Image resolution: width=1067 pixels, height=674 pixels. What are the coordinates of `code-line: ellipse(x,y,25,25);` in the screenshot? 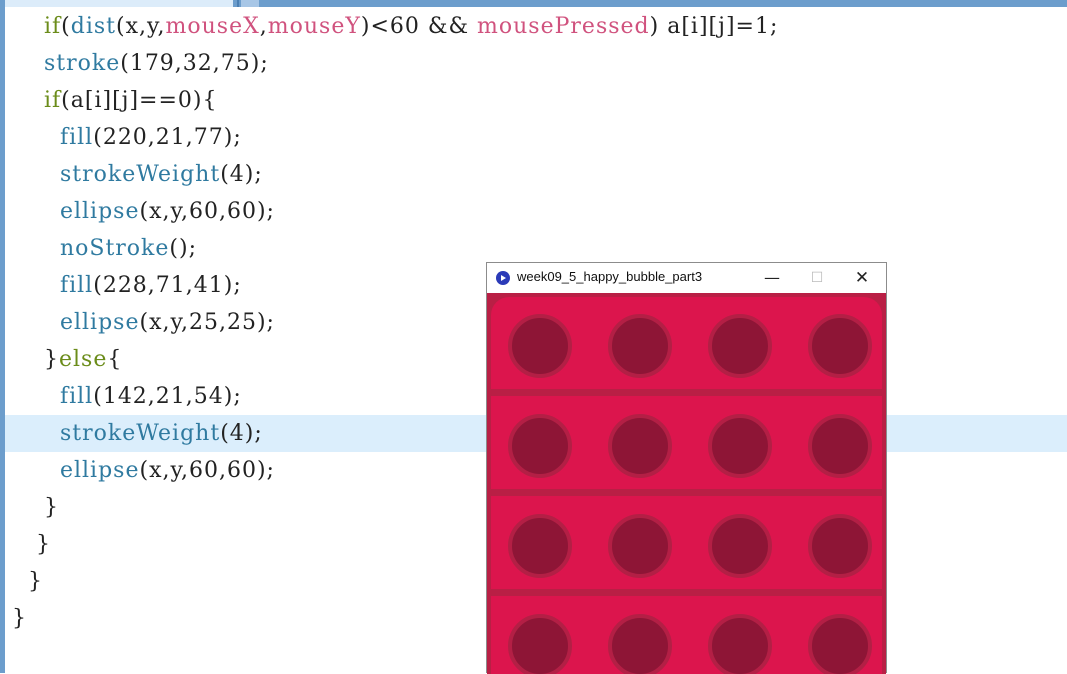 It's located at (143, 322).